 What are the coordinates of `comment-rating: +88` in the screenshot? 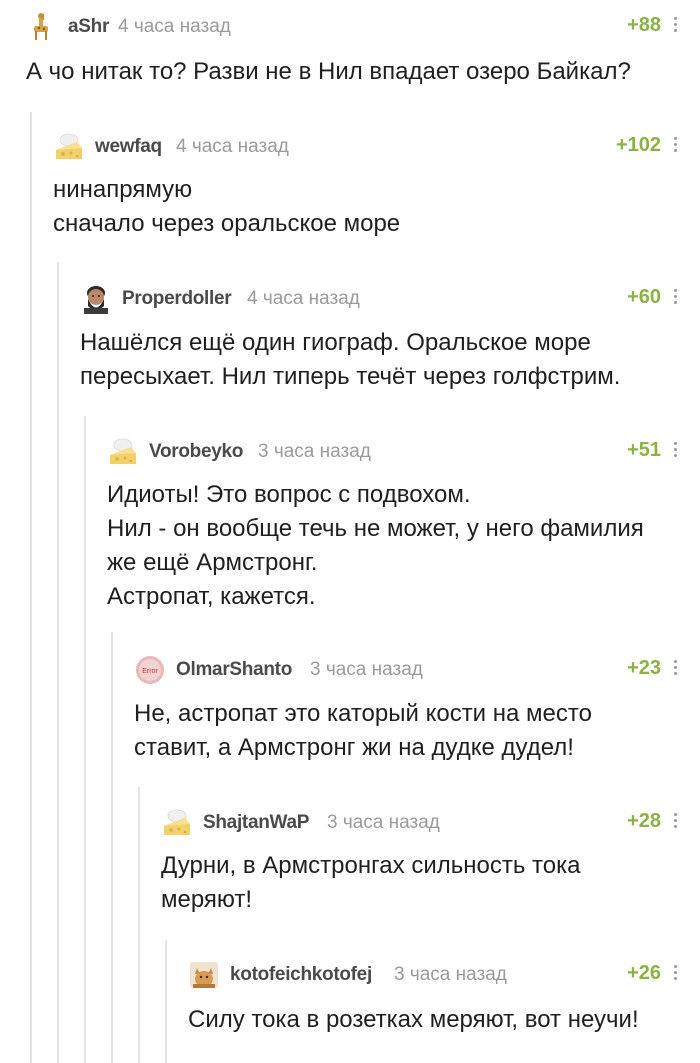 It's located at (644, 25).